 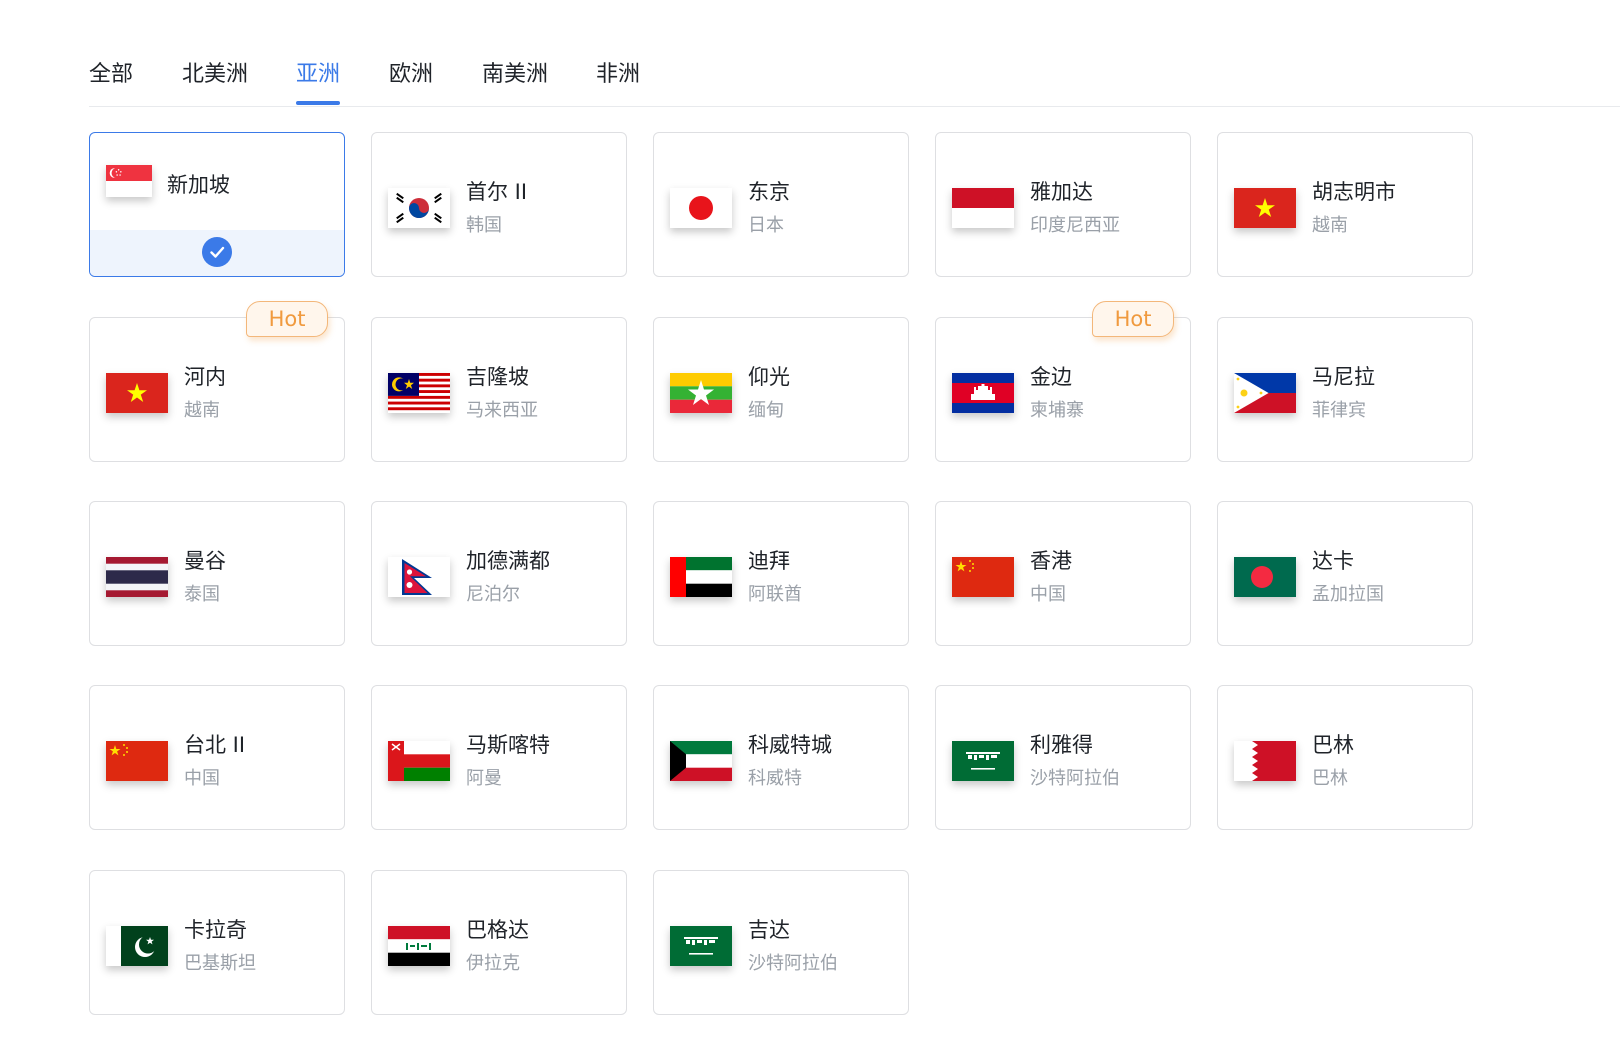 I want to click on kr-flag-icon, so click(x=419, y=208).